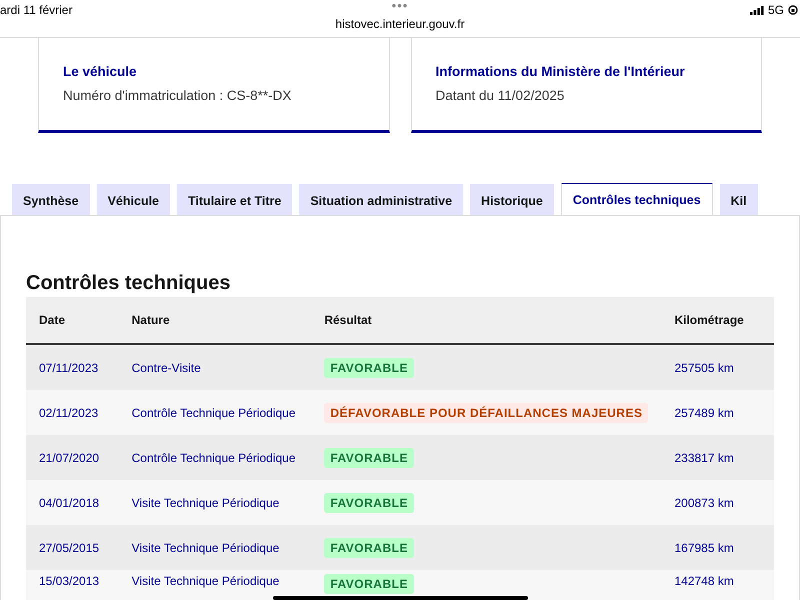  What do you see at coordinates (128, 283) in the screenshot?
I see `section-heading: Contrôles techniques` at bounding box center [128, 283].